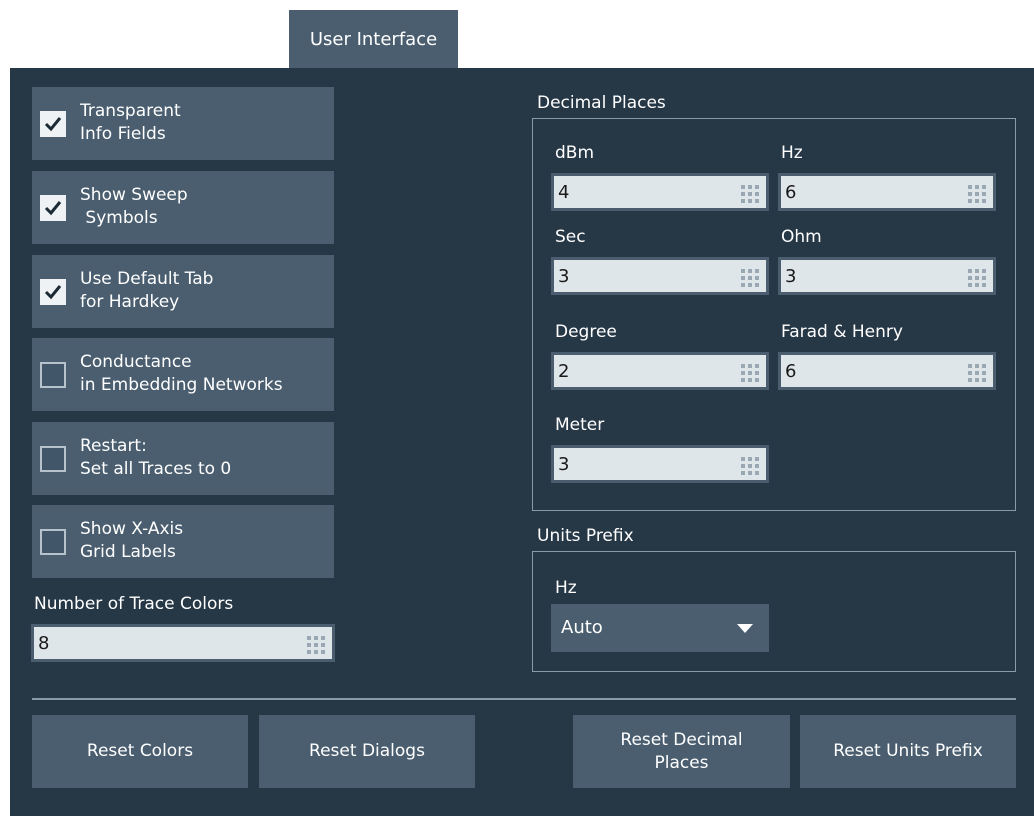 This screenshot has width=1034, height=816. Describe the element at coordinates (791, 192) in the screenshot. I see `hz-value: 6` at that location.